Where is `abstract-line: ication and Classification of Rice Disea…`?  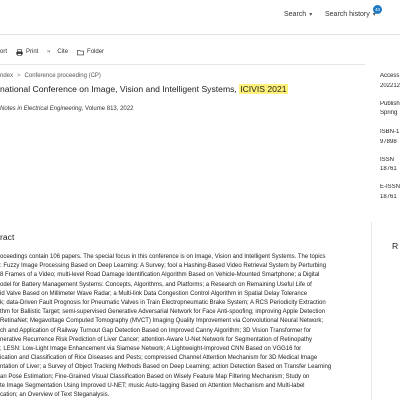
abstract-line: ication and Classification of Rice Disea… is located at coordinates (159, 358).